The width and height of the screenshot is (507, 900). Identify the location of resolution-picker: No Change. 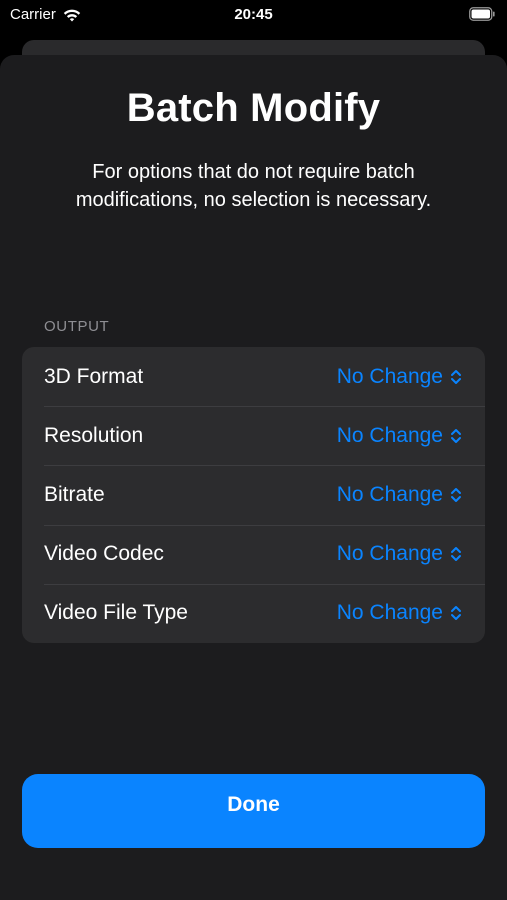
(400, 436).